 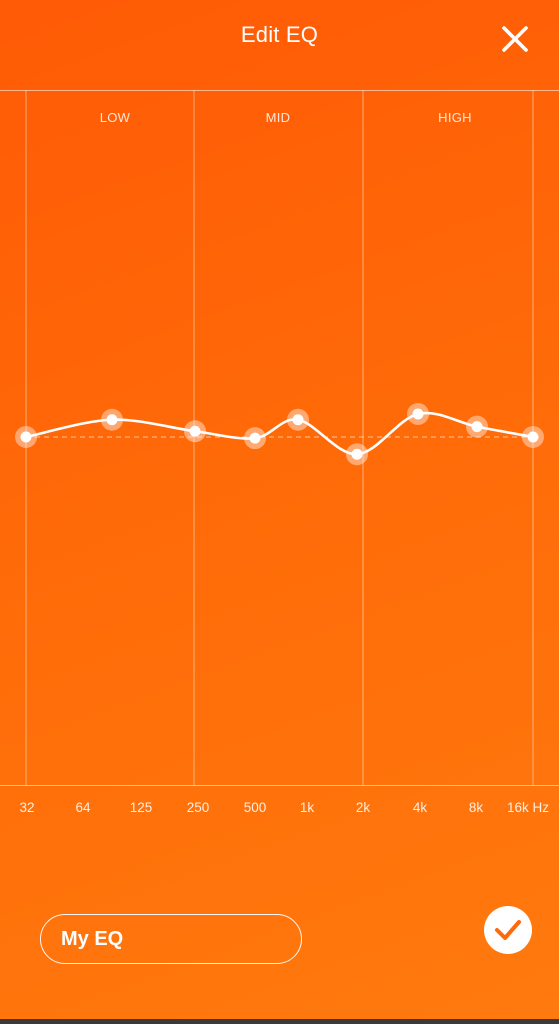 I want to click on preset-name-text: My EQ, so click(x=92, y=938).